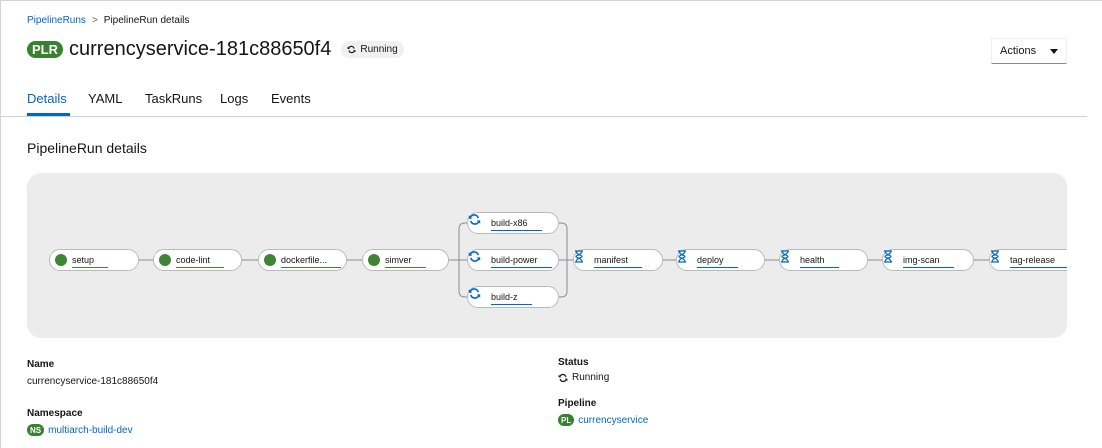 This screenshot has height=448, width=1102. What do you see at coordinates (41, 364) in the screenshot?
I see `name-label: Name` at bounding box center [41, 364].